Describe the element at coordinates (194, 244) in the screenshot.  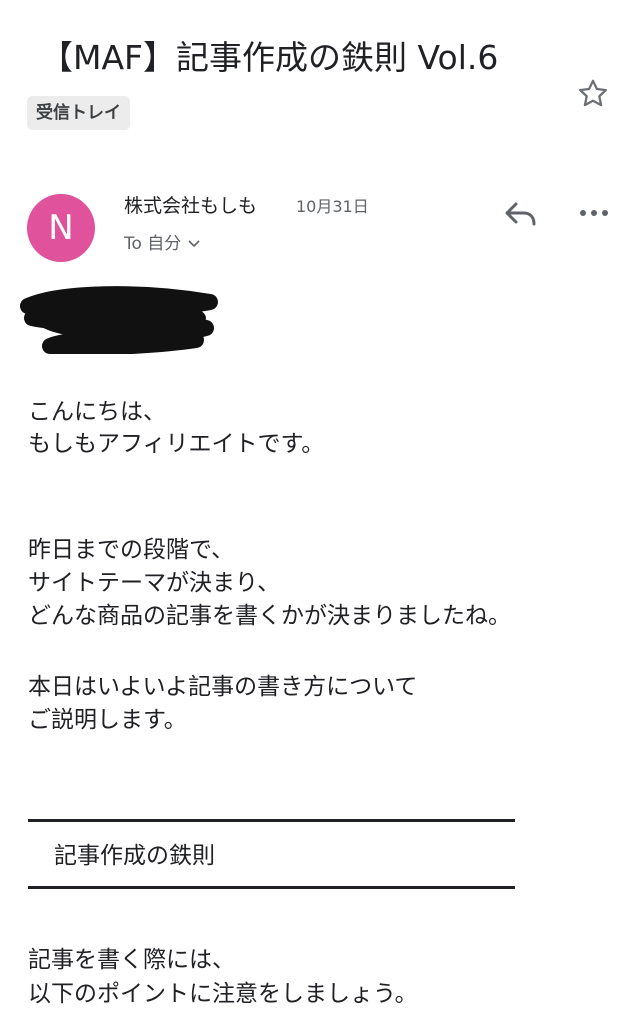
I see `chevron-down-icon` at that location.